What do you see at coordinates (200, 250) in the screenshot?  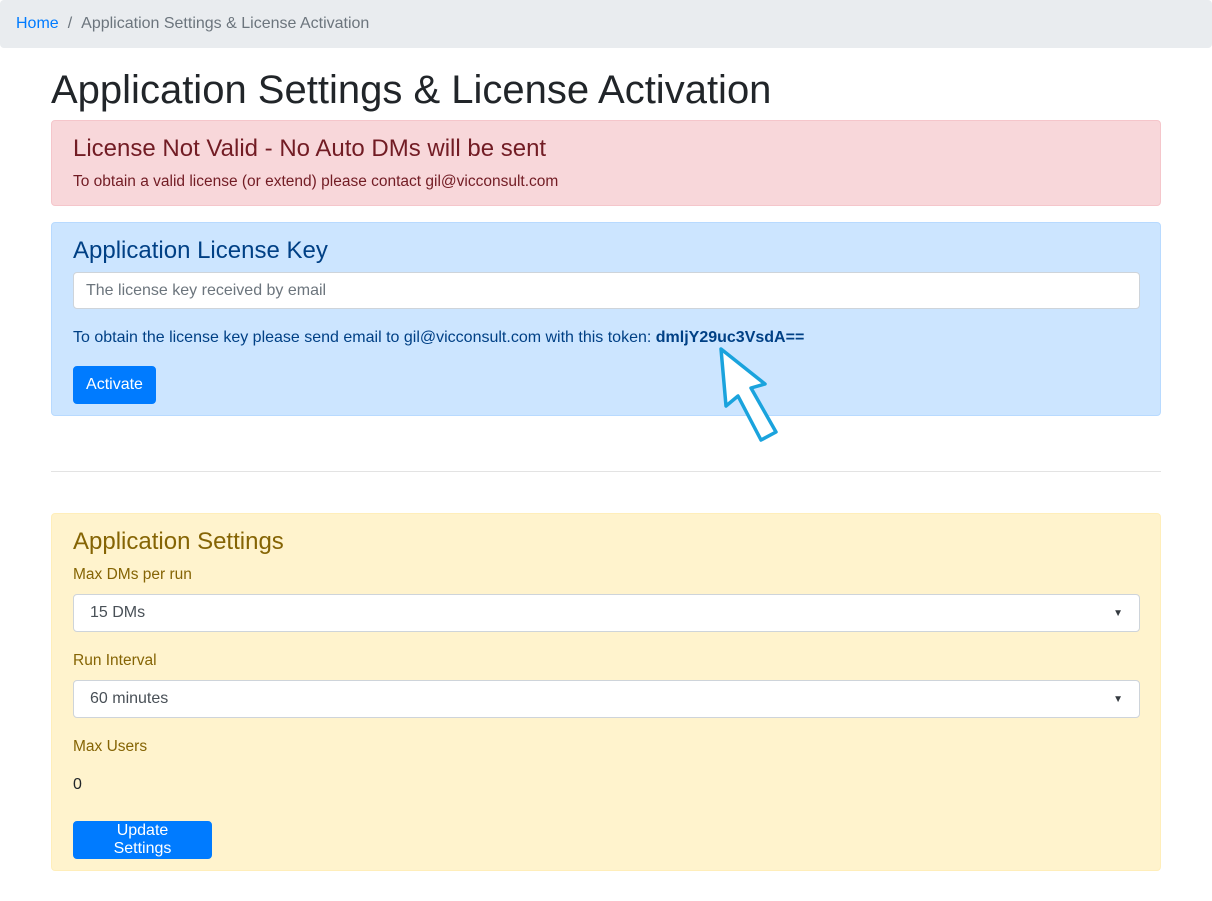 I see `license-key-title: Application License Key` at bounding box center [200, 250].